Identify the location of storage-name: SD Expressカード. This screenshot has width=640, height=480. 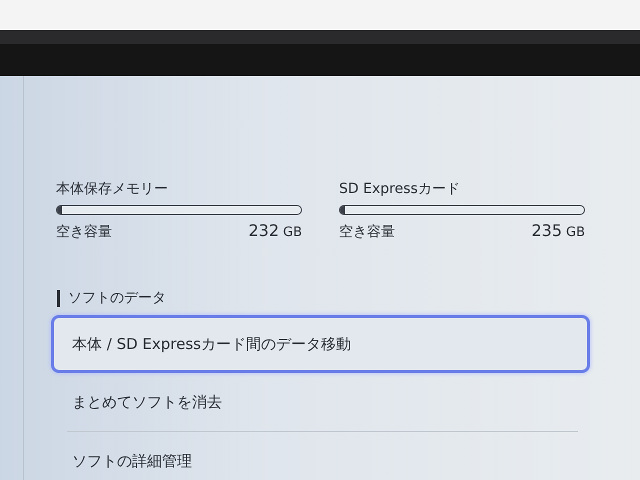
(400, 189).